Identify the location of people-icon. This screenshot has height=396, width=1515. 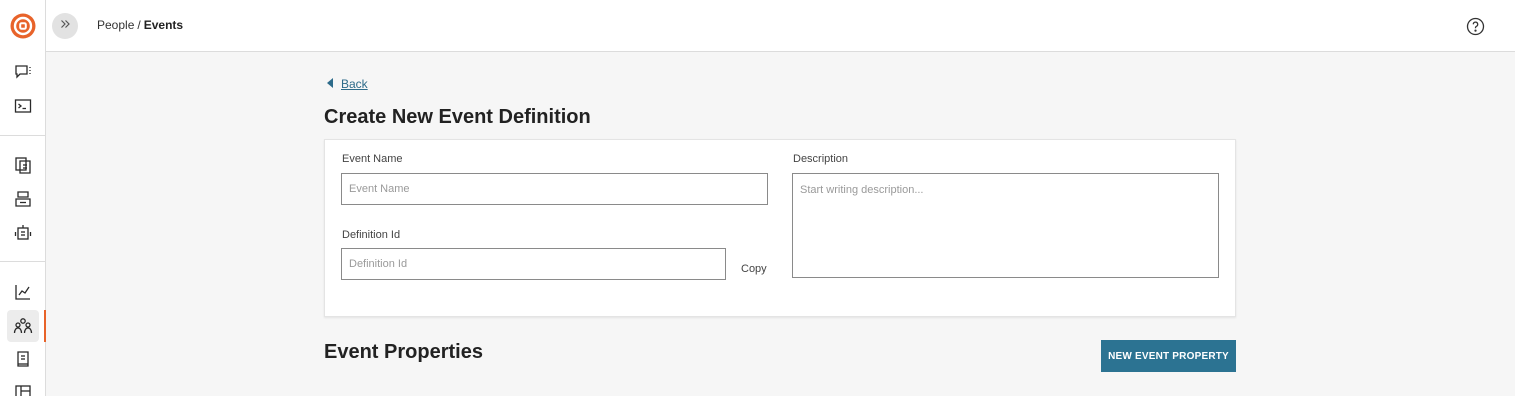
(23, 326).